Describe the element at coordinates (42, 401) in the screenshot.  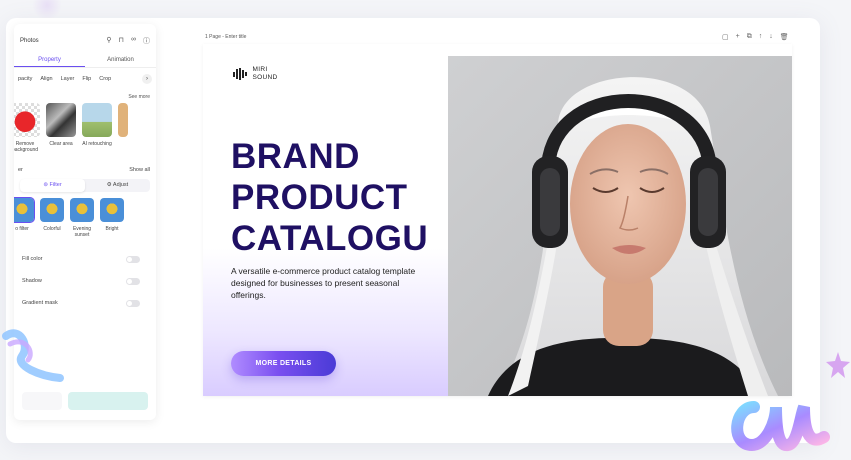
I see `faded-button` at that location.